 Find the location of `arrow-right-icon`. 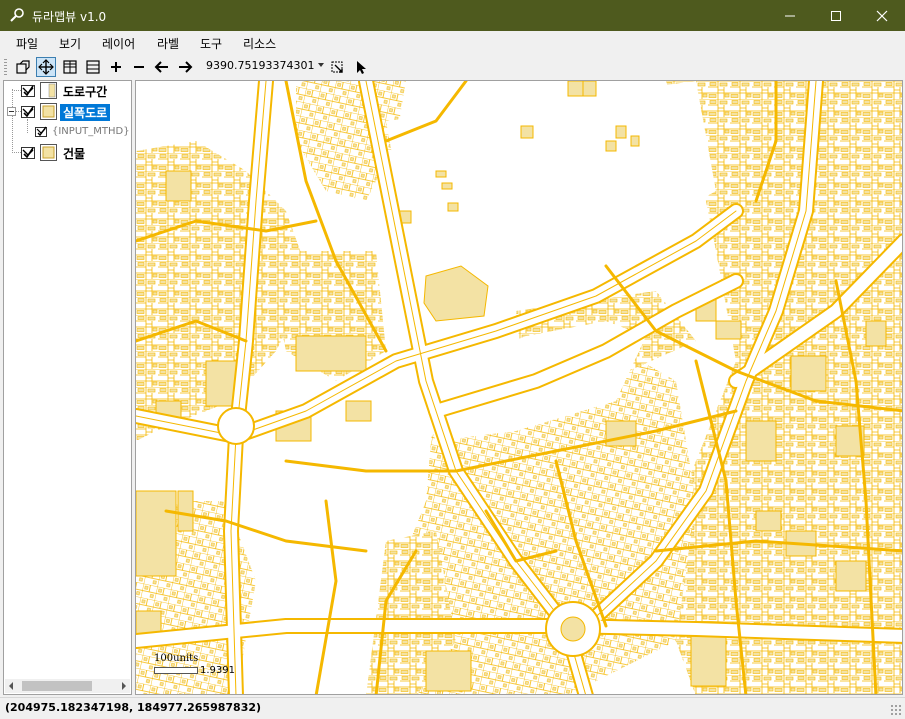

arrow-right-icon is located at coordinates (186, 67).